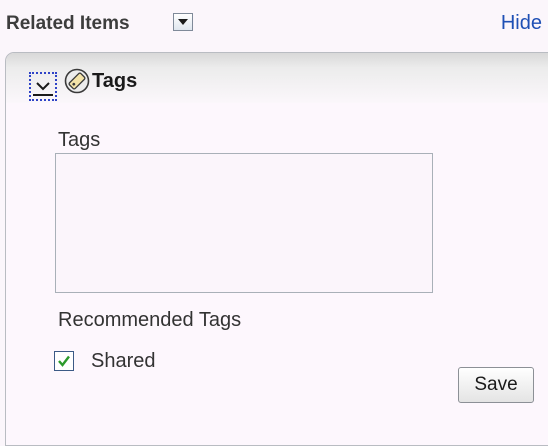  Describe the element at coordinates (68, 23) in the screenshot. I see `related-items-title: Related Items` at that location.